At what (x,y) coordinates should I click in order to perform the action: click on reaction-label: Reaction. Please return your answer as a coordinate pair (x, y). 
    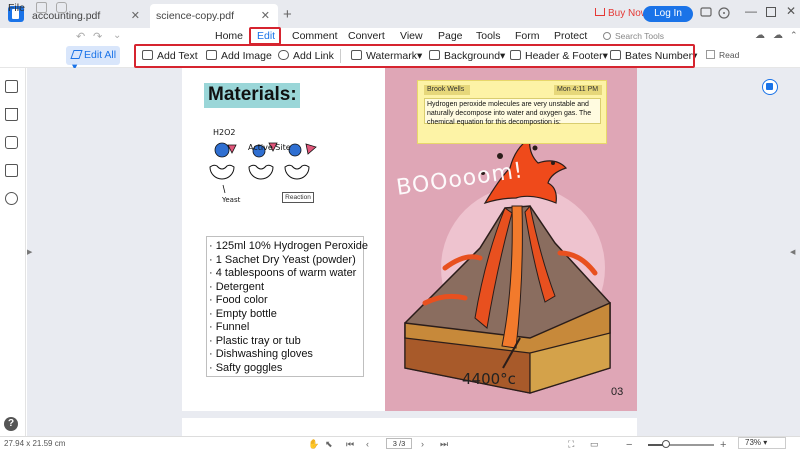
    Looking at the image, I should click on (298, 197).